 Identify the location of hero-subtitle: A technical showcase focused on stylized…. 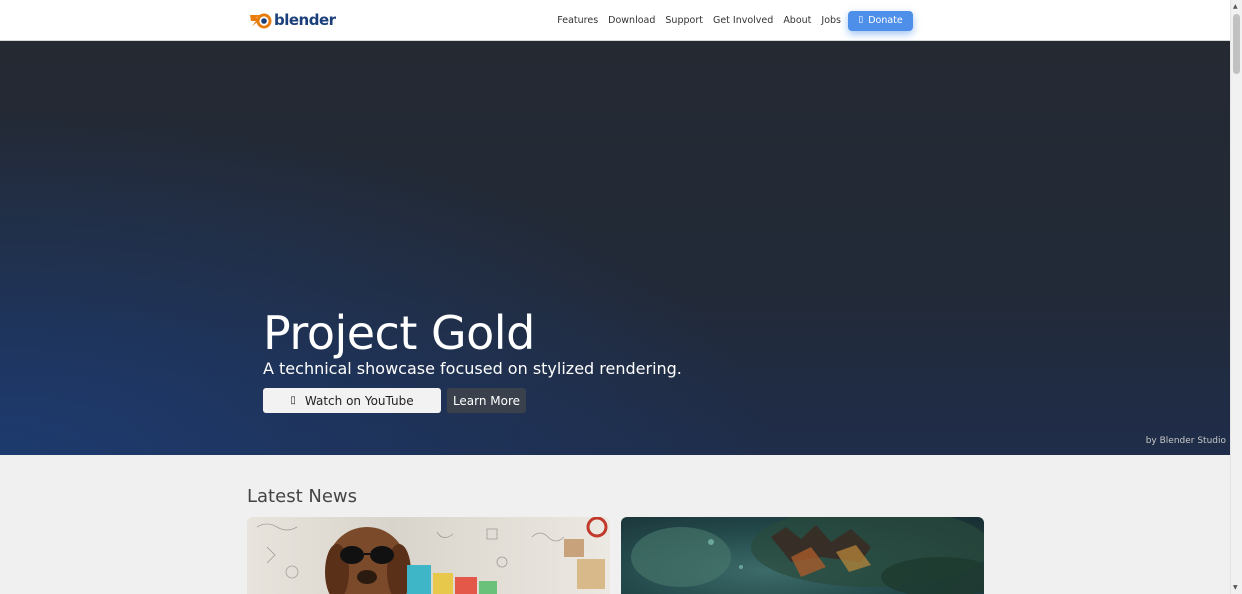
(472, 368).